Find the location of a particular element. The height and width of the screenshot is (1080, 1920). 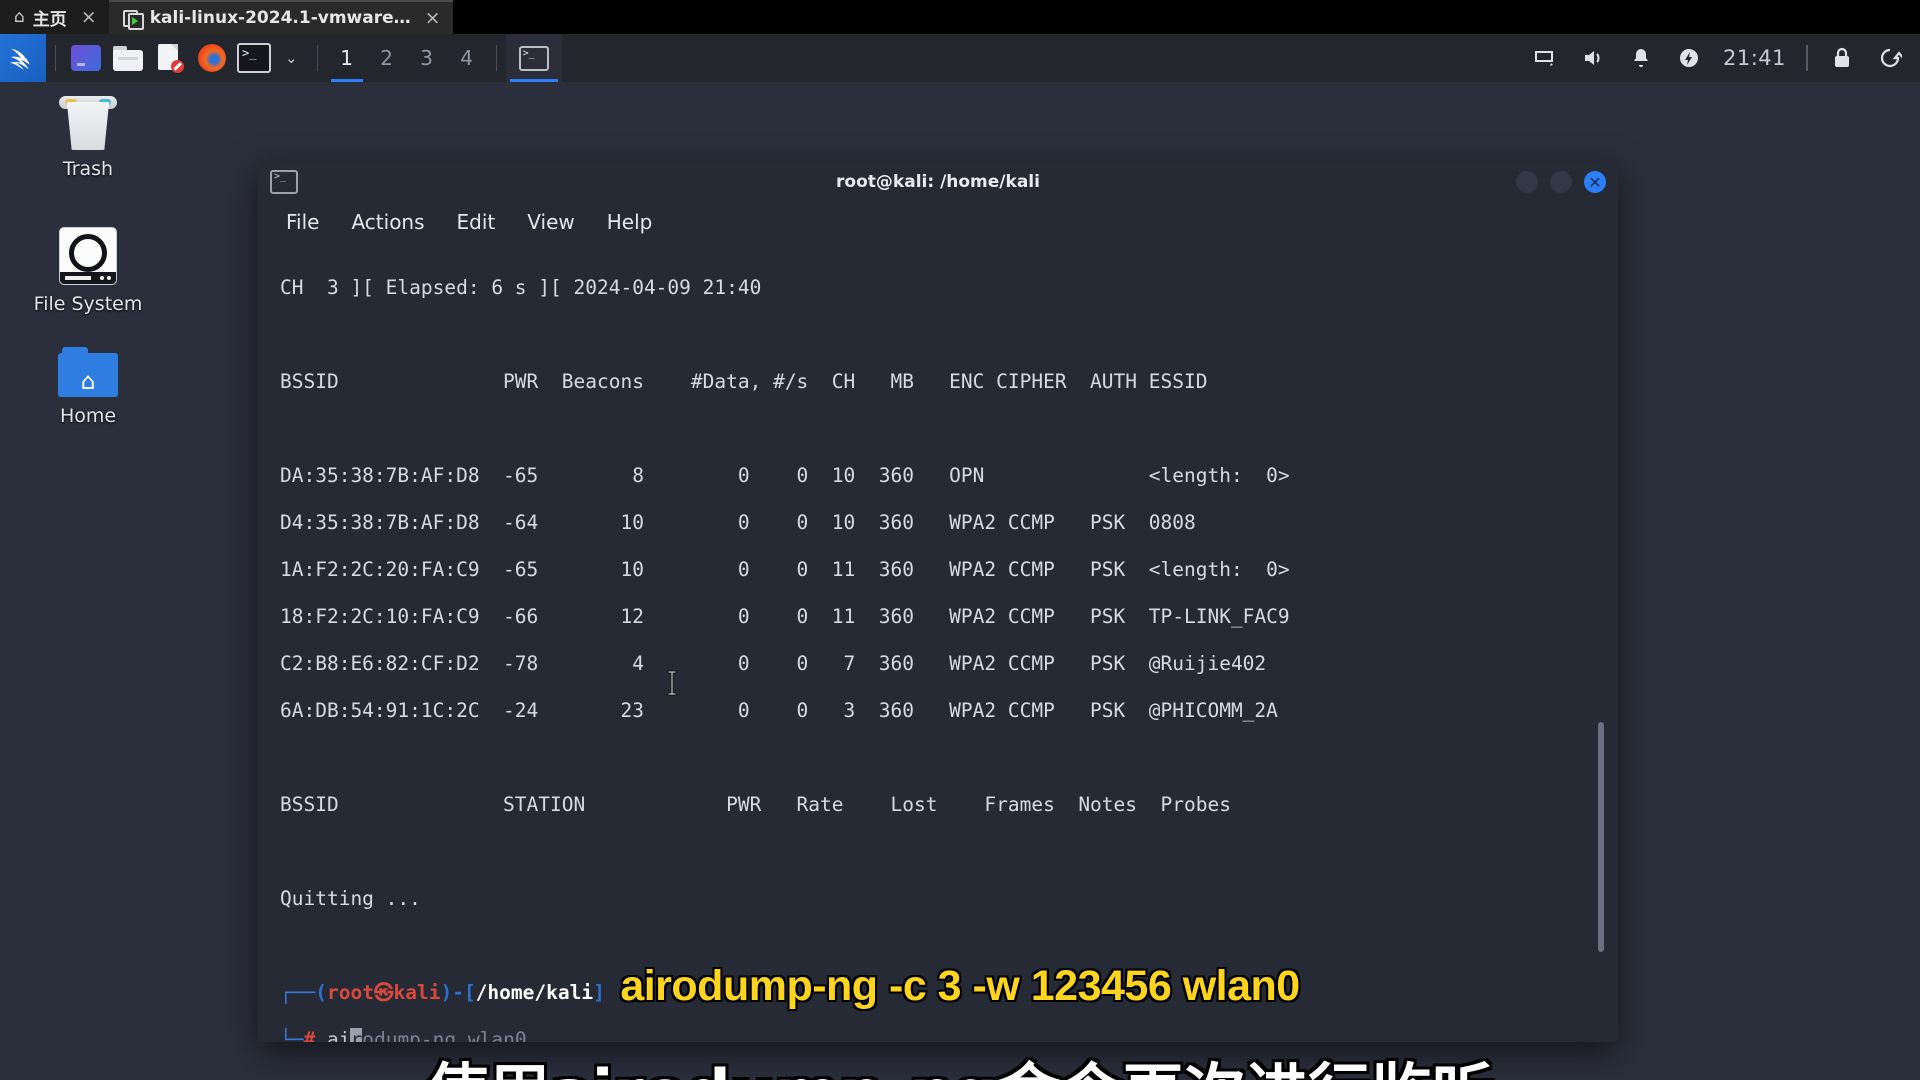

lock-icon is located at coordinates (1842, 58).